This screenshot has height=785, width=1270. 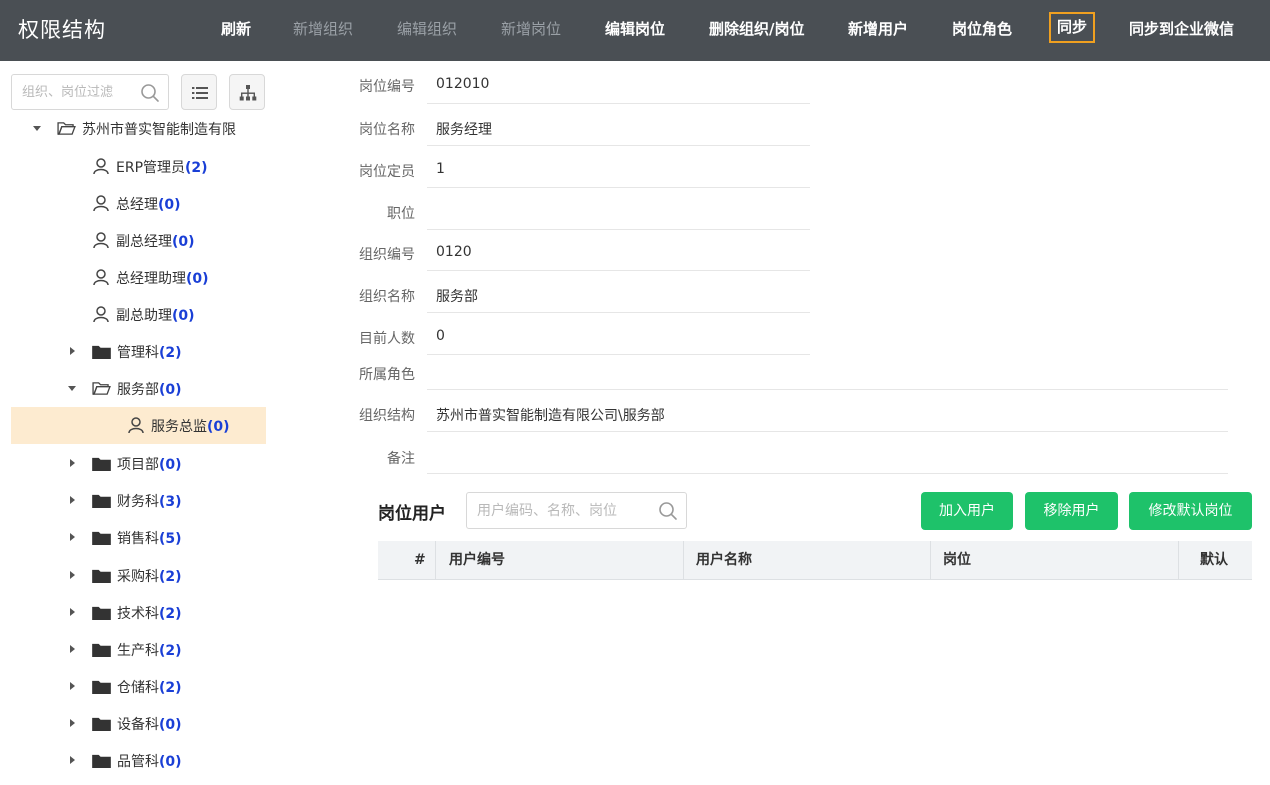 I want to click on tree-node-post: 总经理助理(0), so click(x=138, y=277).